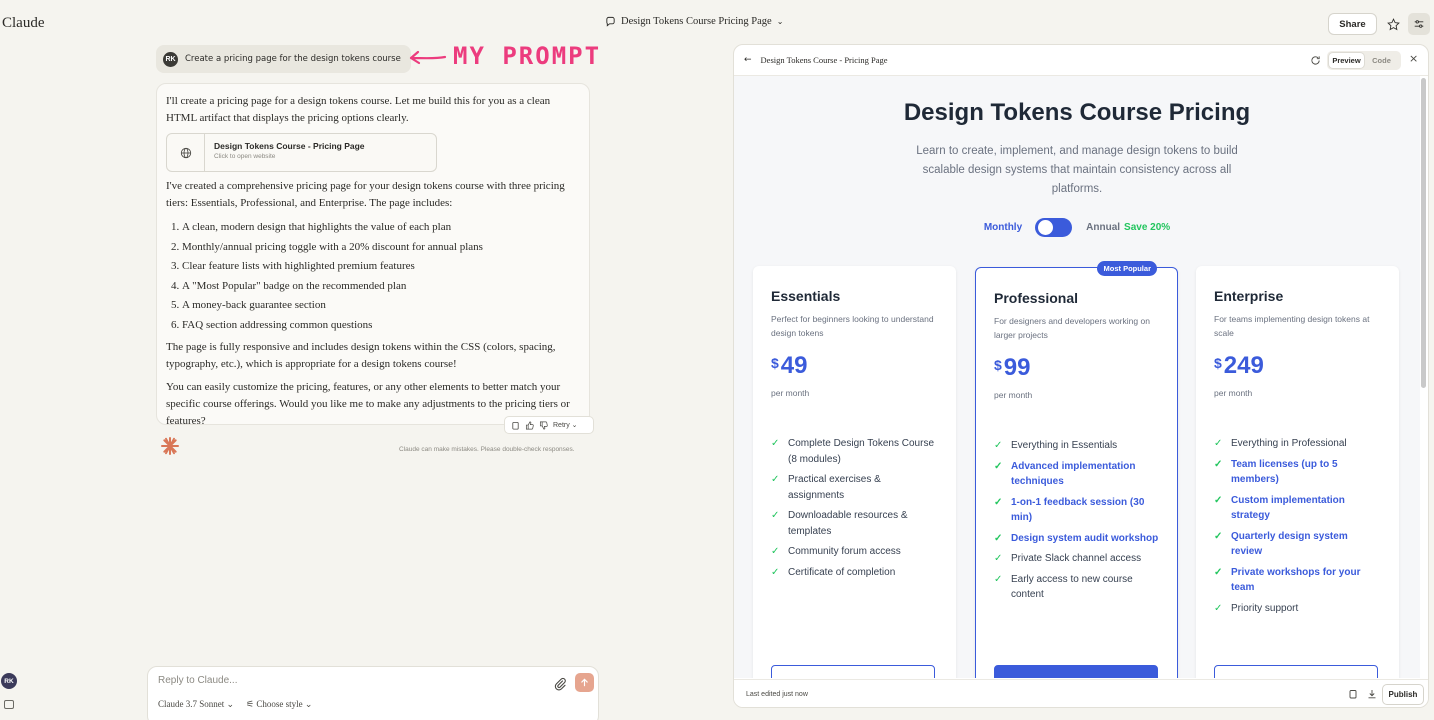  What do you see at coordinates (9, 681) in the screenshot?
I see `account-avatar: RK` at bounding box center [9, 681].